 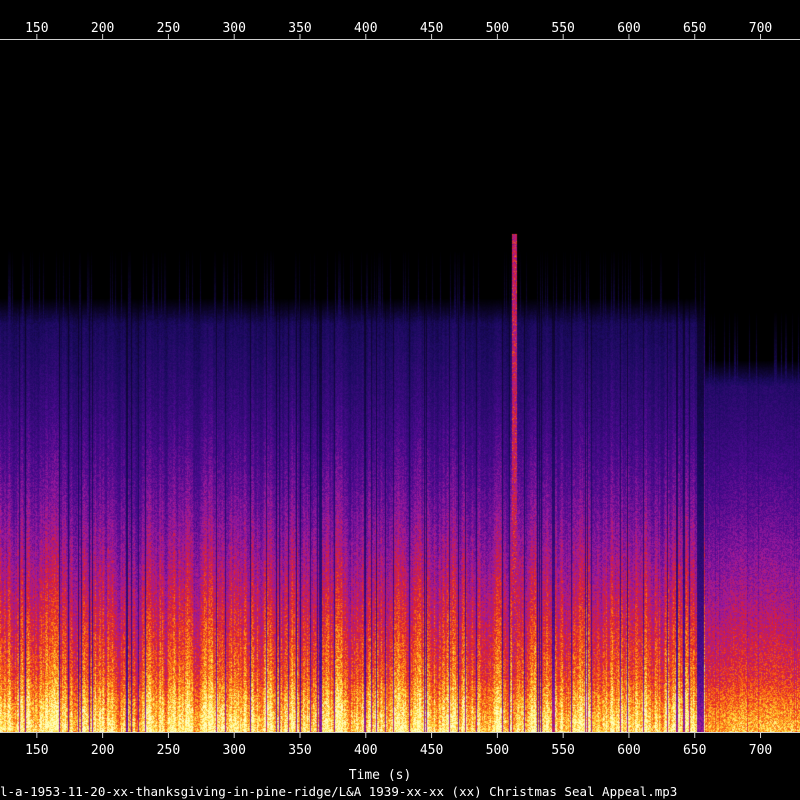 I want to click on bottom-axis-tick-label: 300, so click(x=233, y=750).